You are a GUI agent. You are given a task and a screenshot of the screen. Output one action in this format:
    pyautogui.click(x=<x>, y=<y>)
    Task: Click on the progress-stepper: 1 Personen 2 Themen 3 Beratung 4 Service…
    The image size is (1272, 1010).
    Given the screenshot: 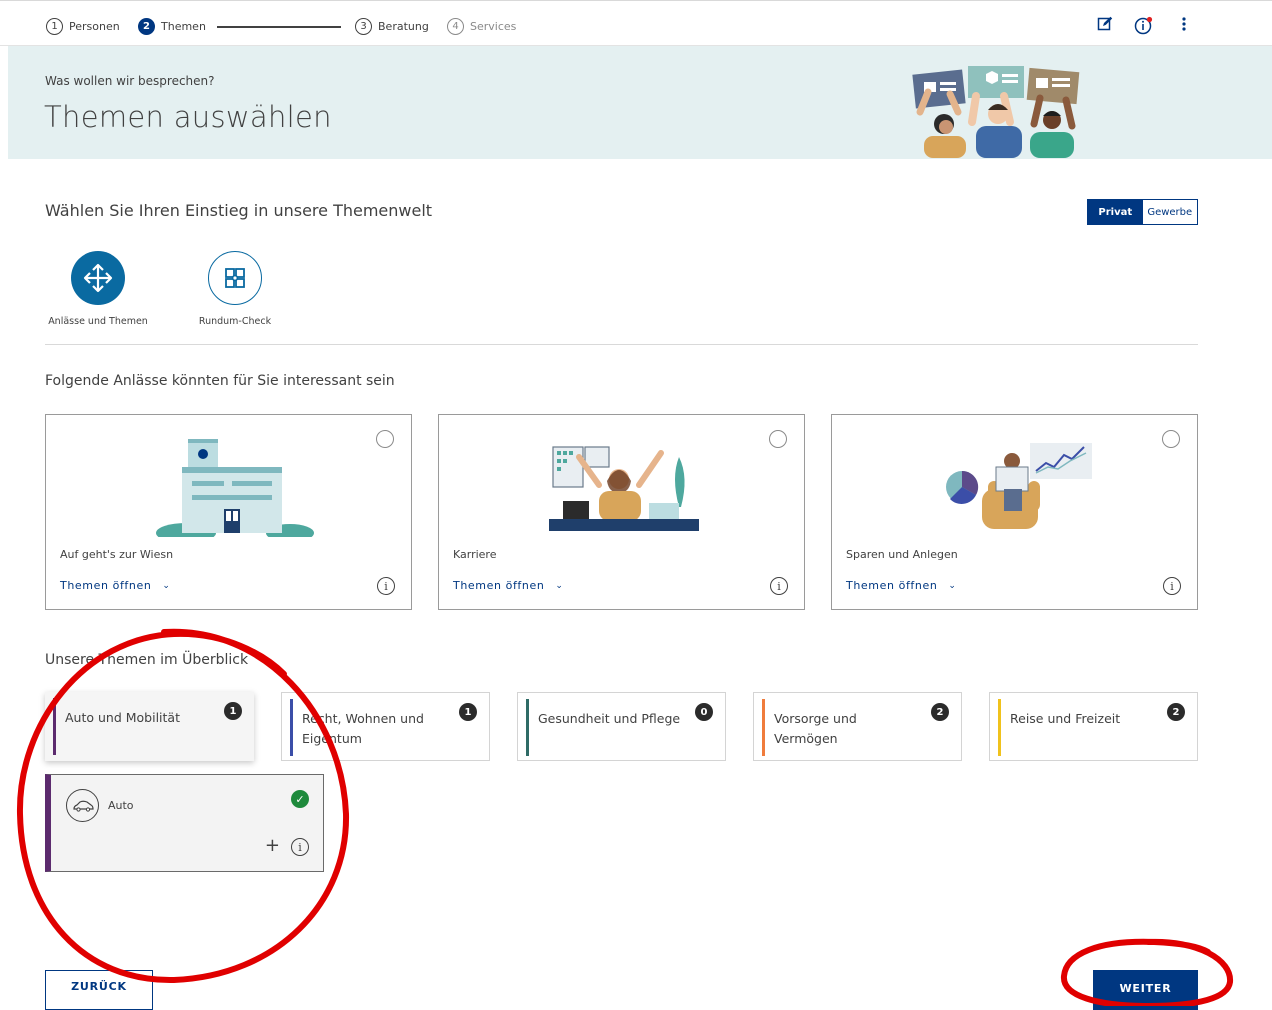 What is the action you would take?
    pyautogui.click(x=636, y=23)
    